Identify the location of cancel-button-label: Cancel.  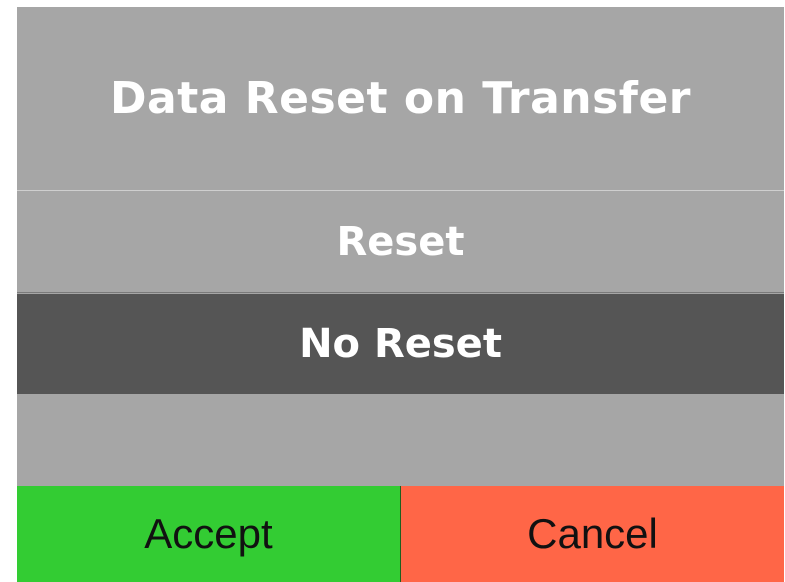
(592, 533).